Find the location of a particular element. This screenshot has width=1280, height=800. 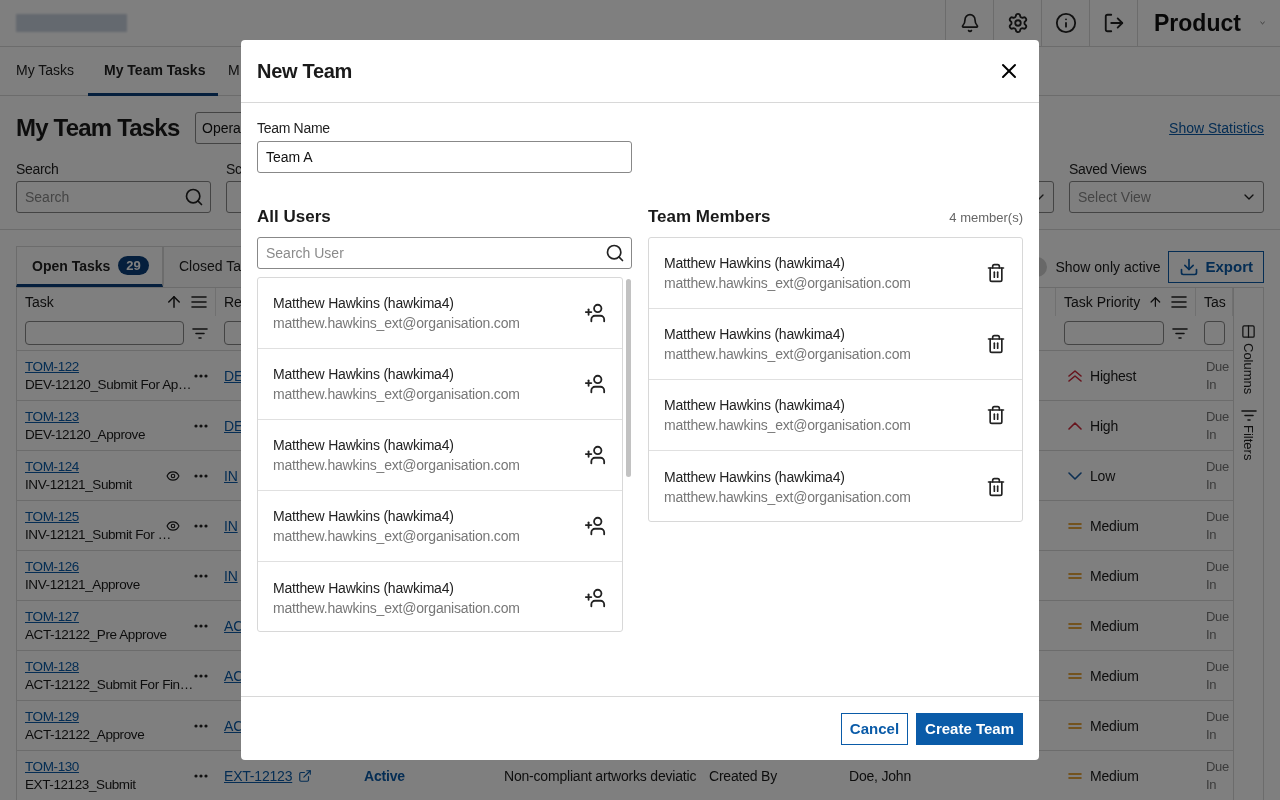

field-label: Team Name is located at coordinates (293, 128).